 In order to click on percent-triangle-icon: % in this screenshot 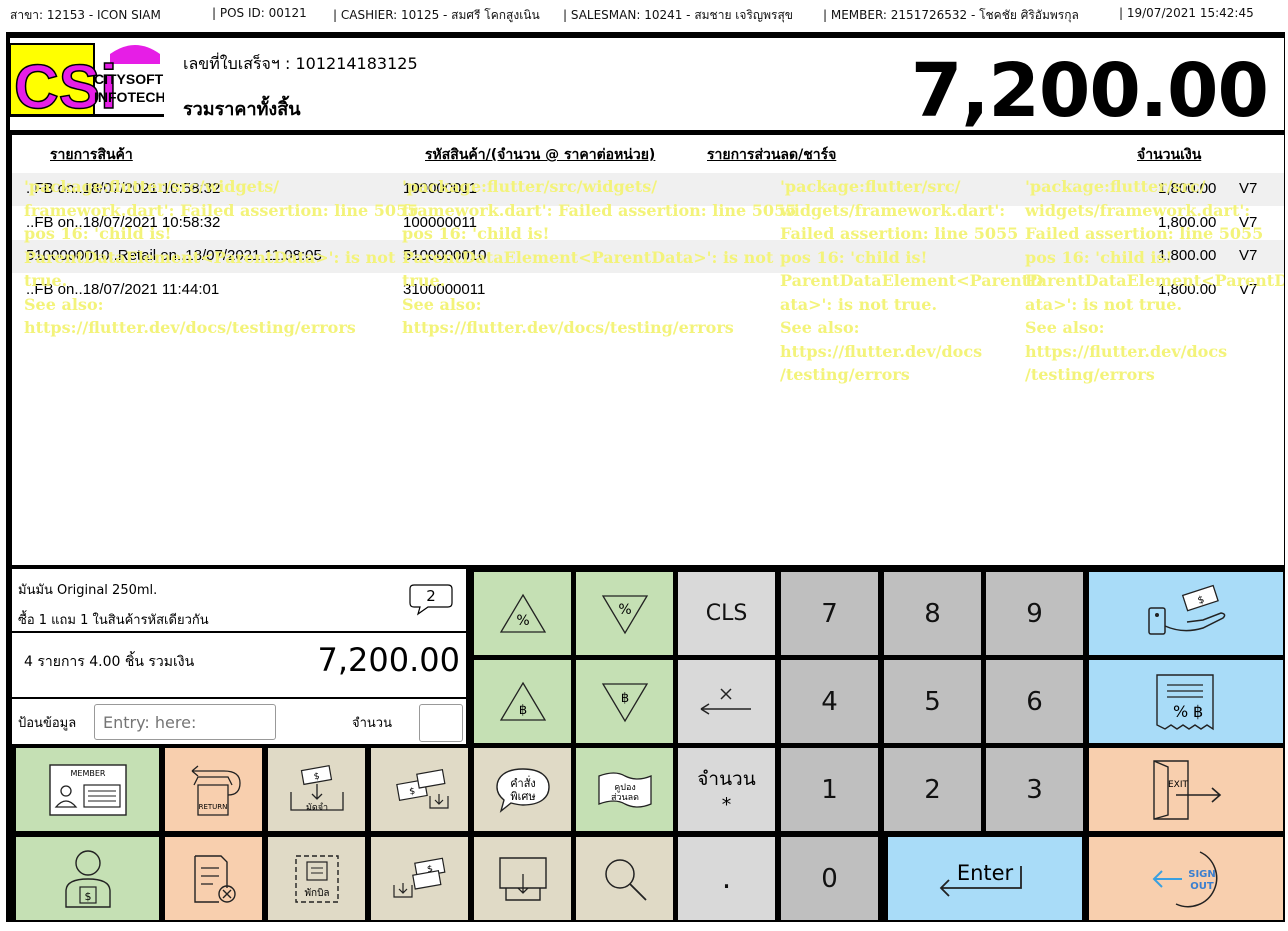, I will do `click(522, 613)`.